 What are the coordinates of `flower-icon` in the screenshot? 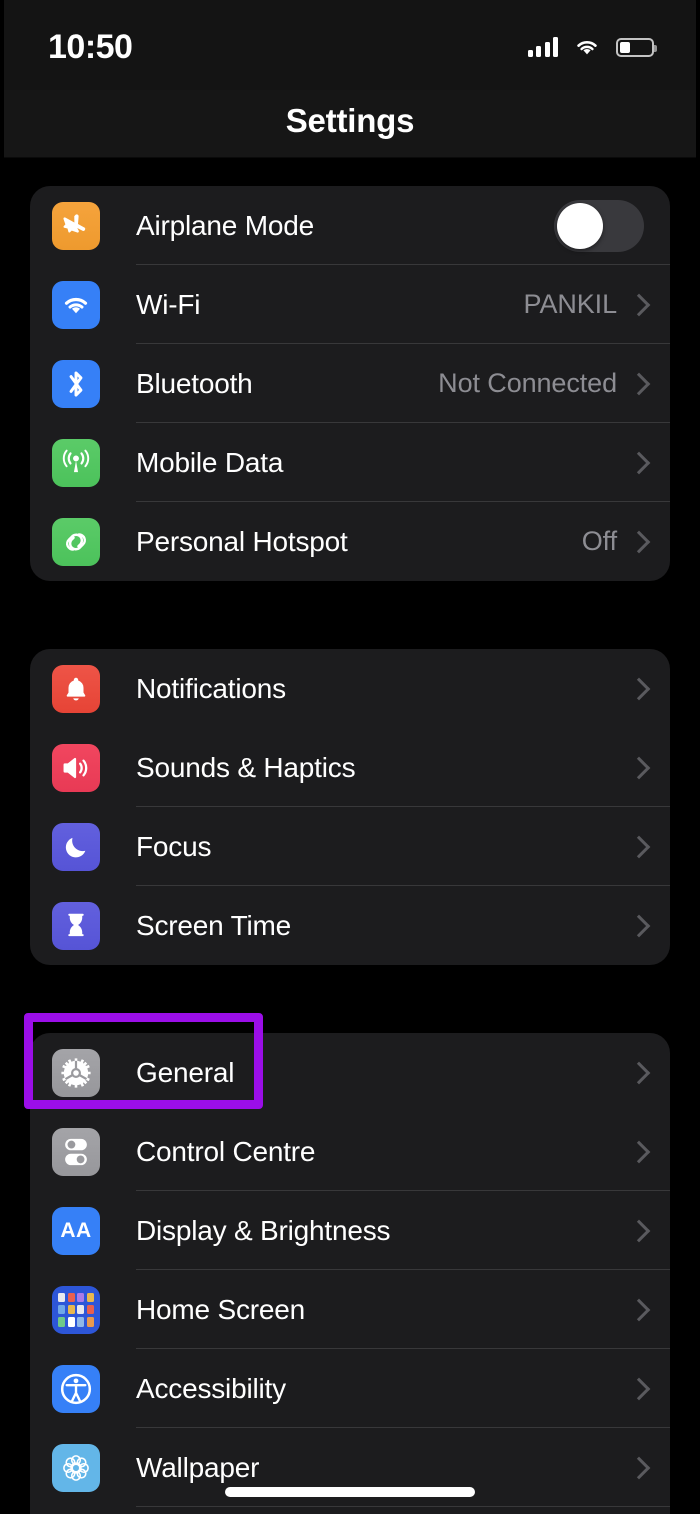 It's located at (76, 1467).